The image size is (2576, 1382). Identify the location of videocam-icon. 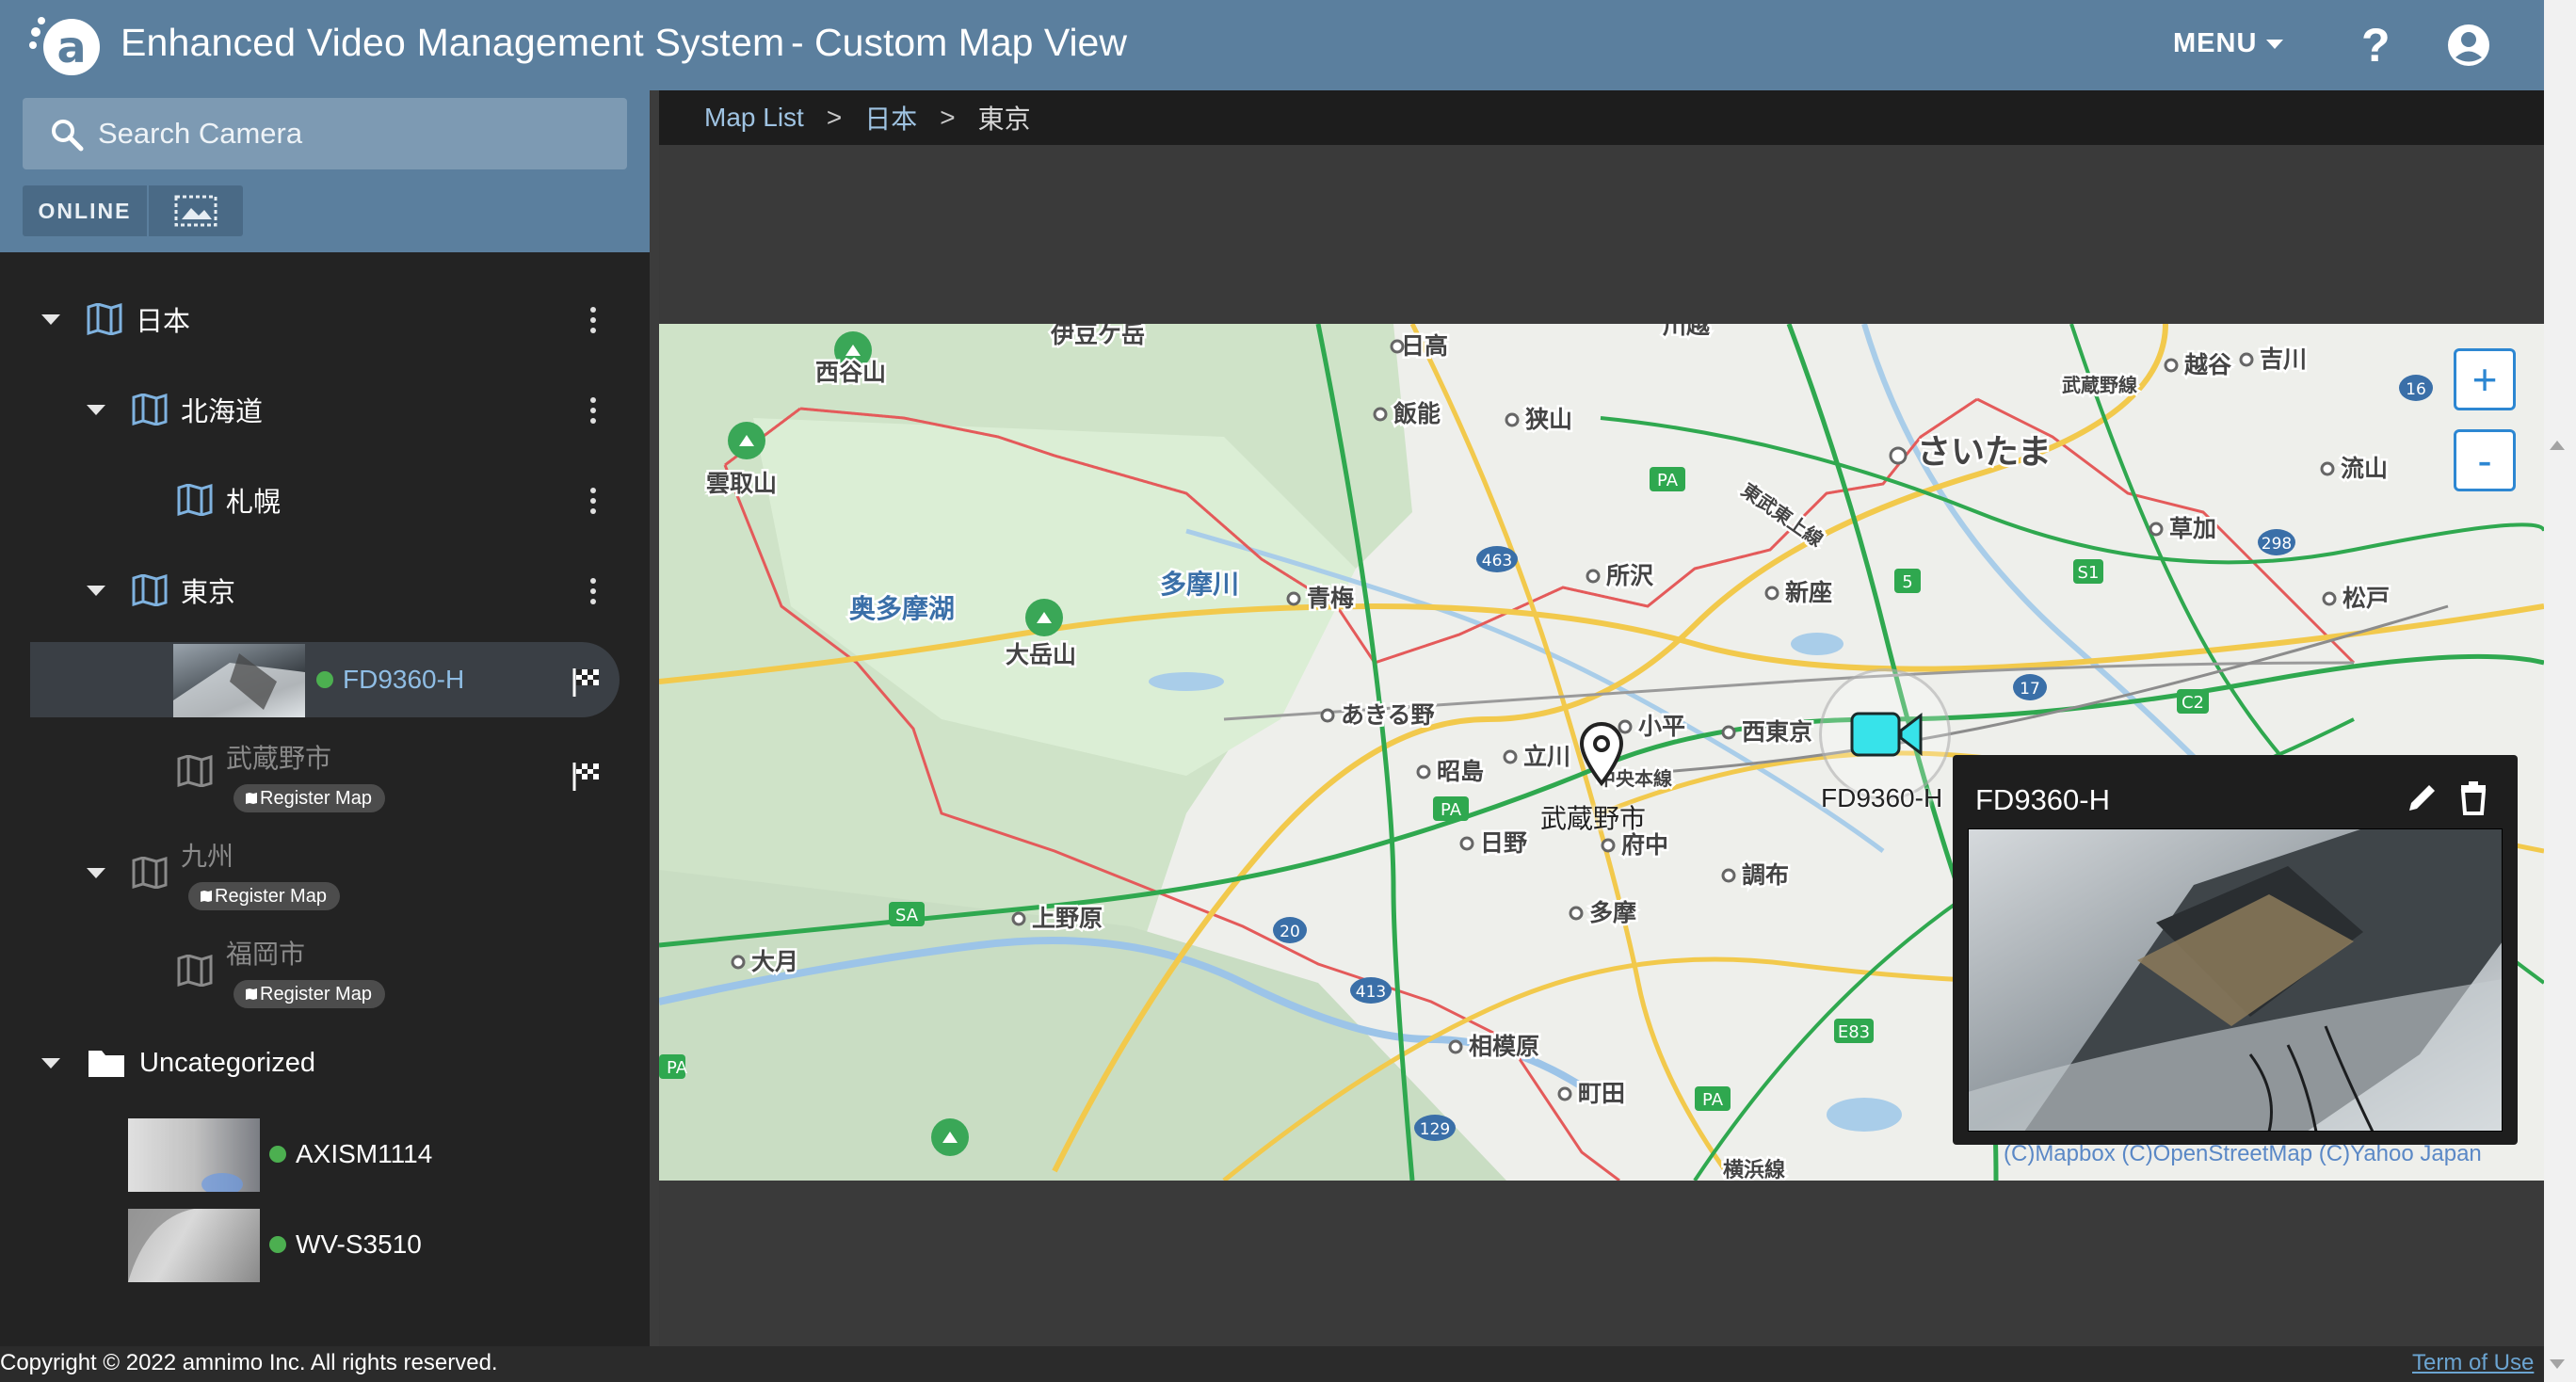
(1886, 734).